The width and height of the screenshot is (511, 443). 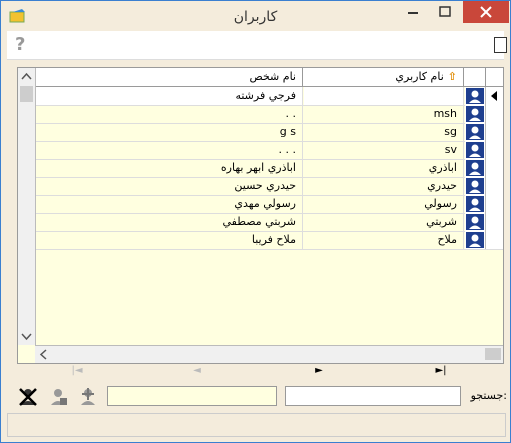 I want to click on cell-person-name: اباذري ابهر بهاره, so click(x=169, y=168).